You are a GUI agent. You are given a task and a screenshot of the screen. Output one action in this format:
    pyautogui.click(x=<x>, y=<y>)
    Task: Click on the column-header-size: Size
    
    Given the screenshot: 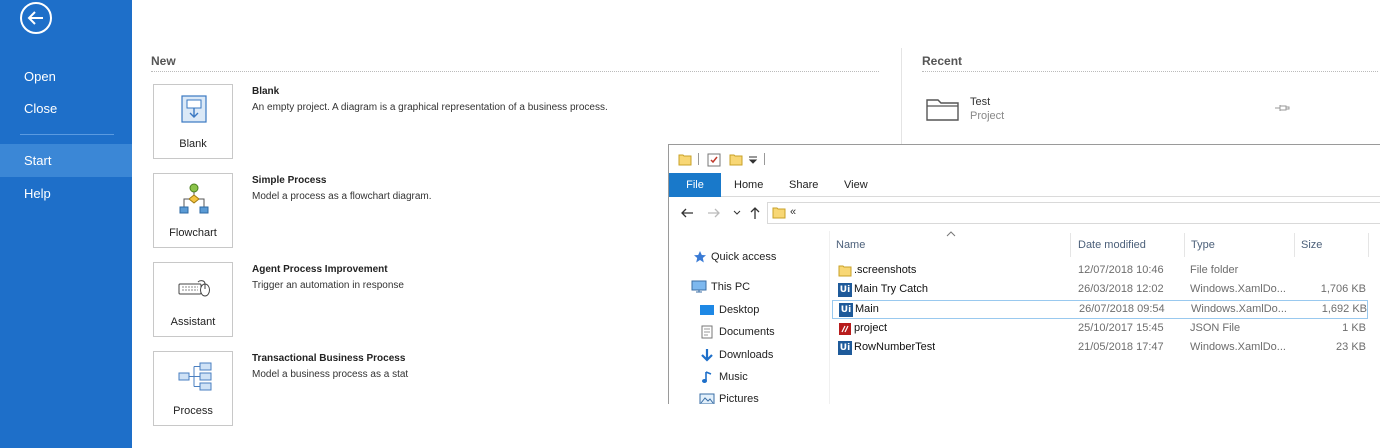 What is the action you would take?
    pyautogui.click(x=1331, y=245)
    